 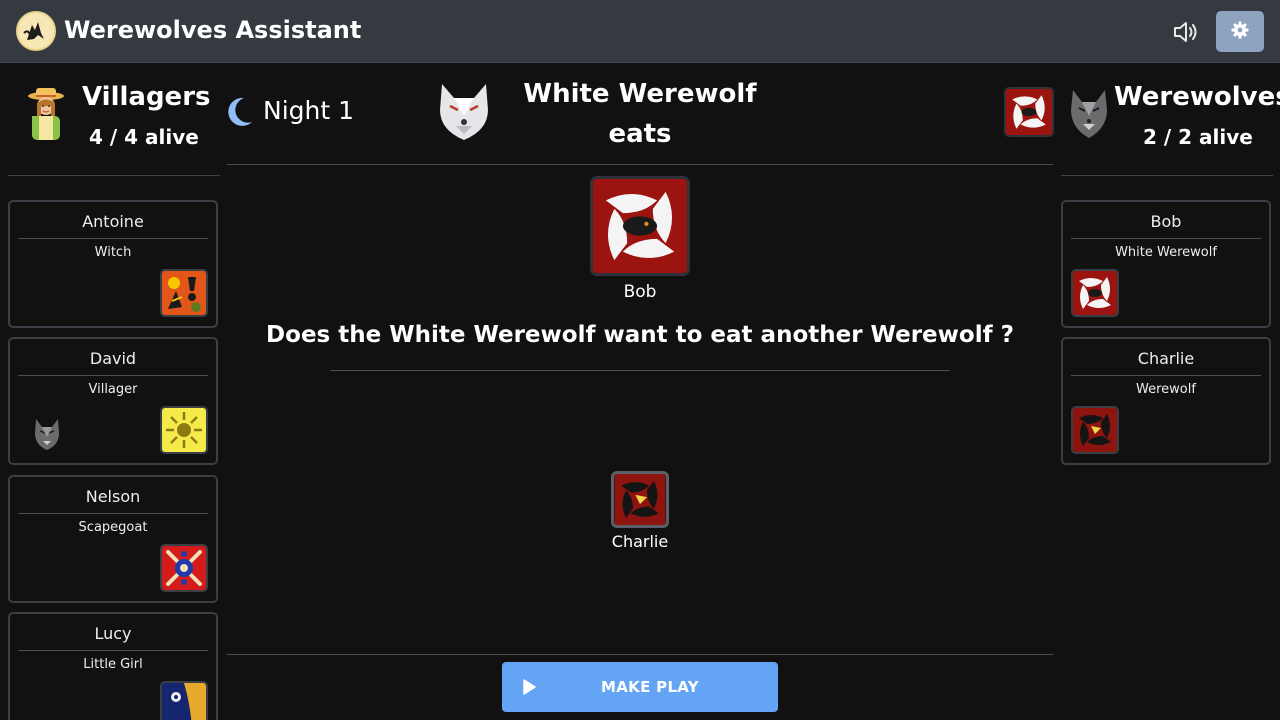 What do you see at coordinates (640, 226) in the screenshot?
I see `acting-player-card-icon` at bounding box center [640, 226].